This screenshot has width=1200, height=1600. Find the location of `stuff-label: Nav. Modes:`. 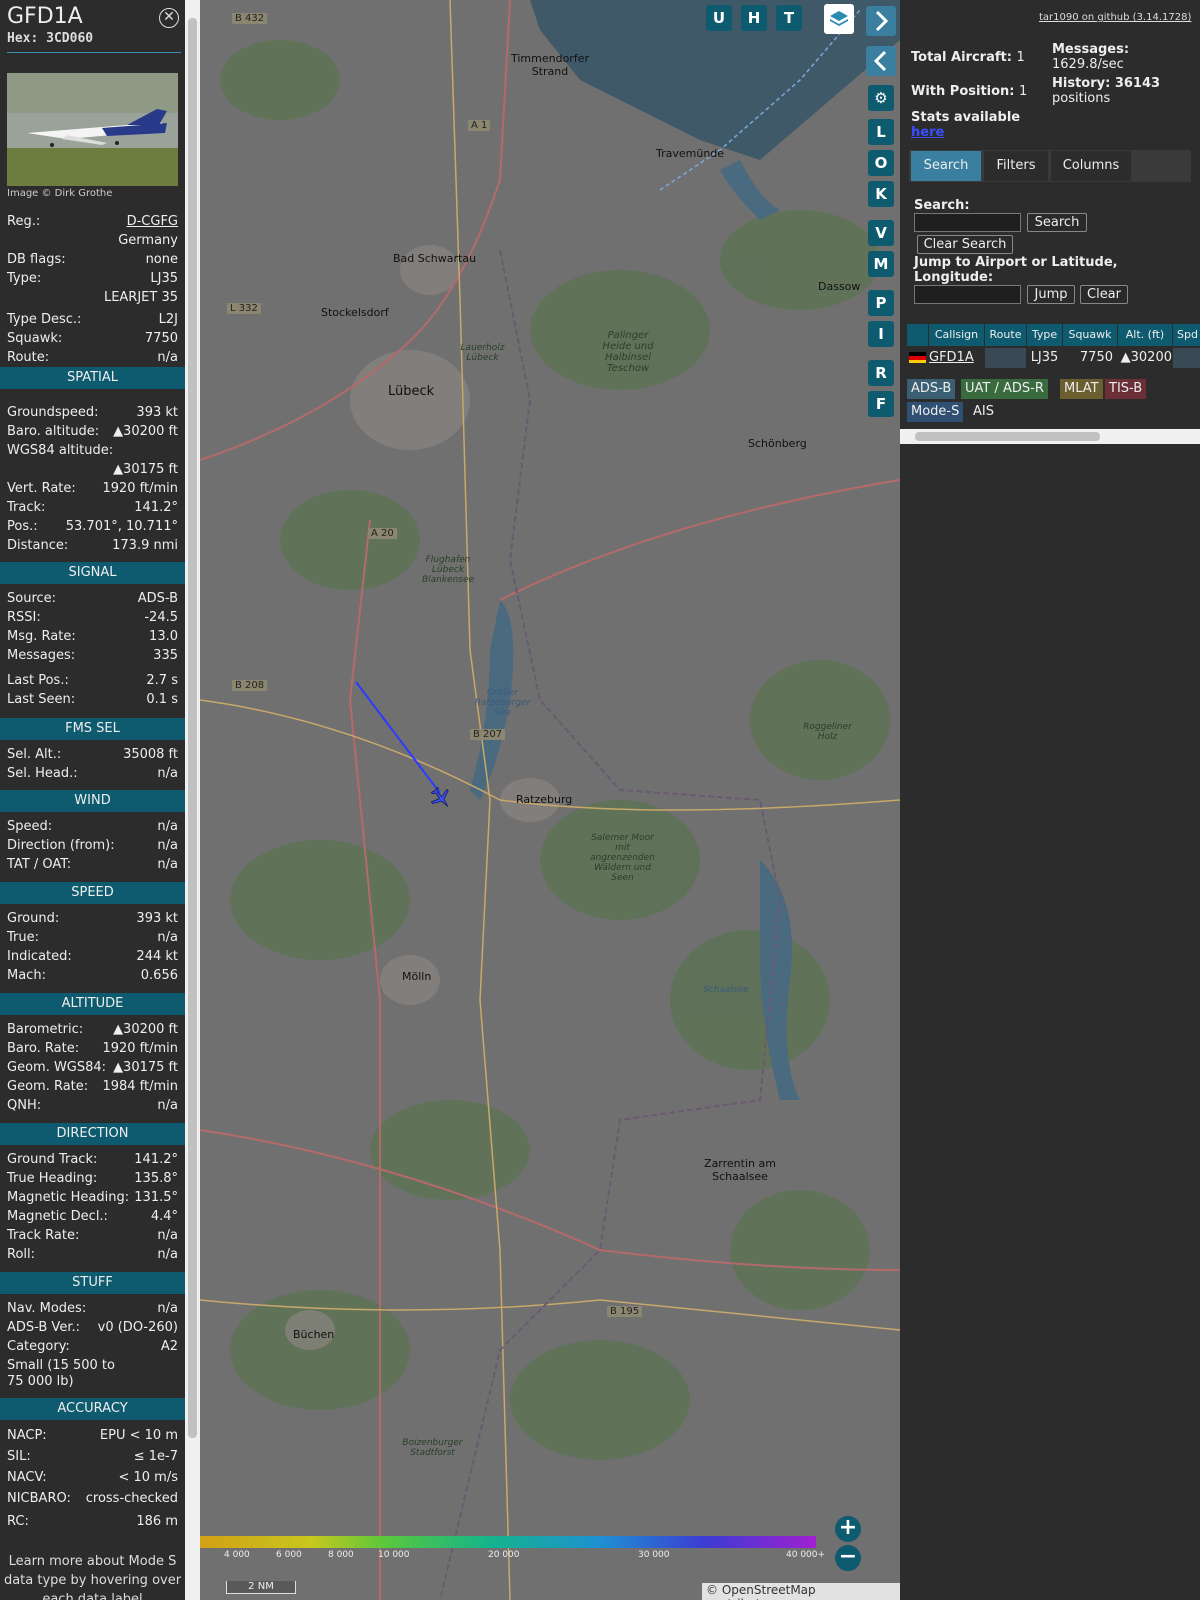

stuff-label: Nav. Modes: is located at coordinates (47, 1308).